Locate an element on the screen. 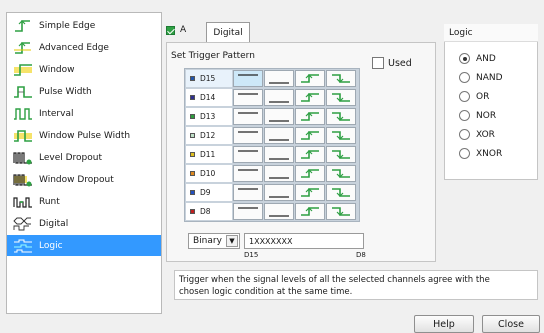 The height and width of the screenshot is (333, 544). logic-group-title: Logic is located at coordinates (491, 33).